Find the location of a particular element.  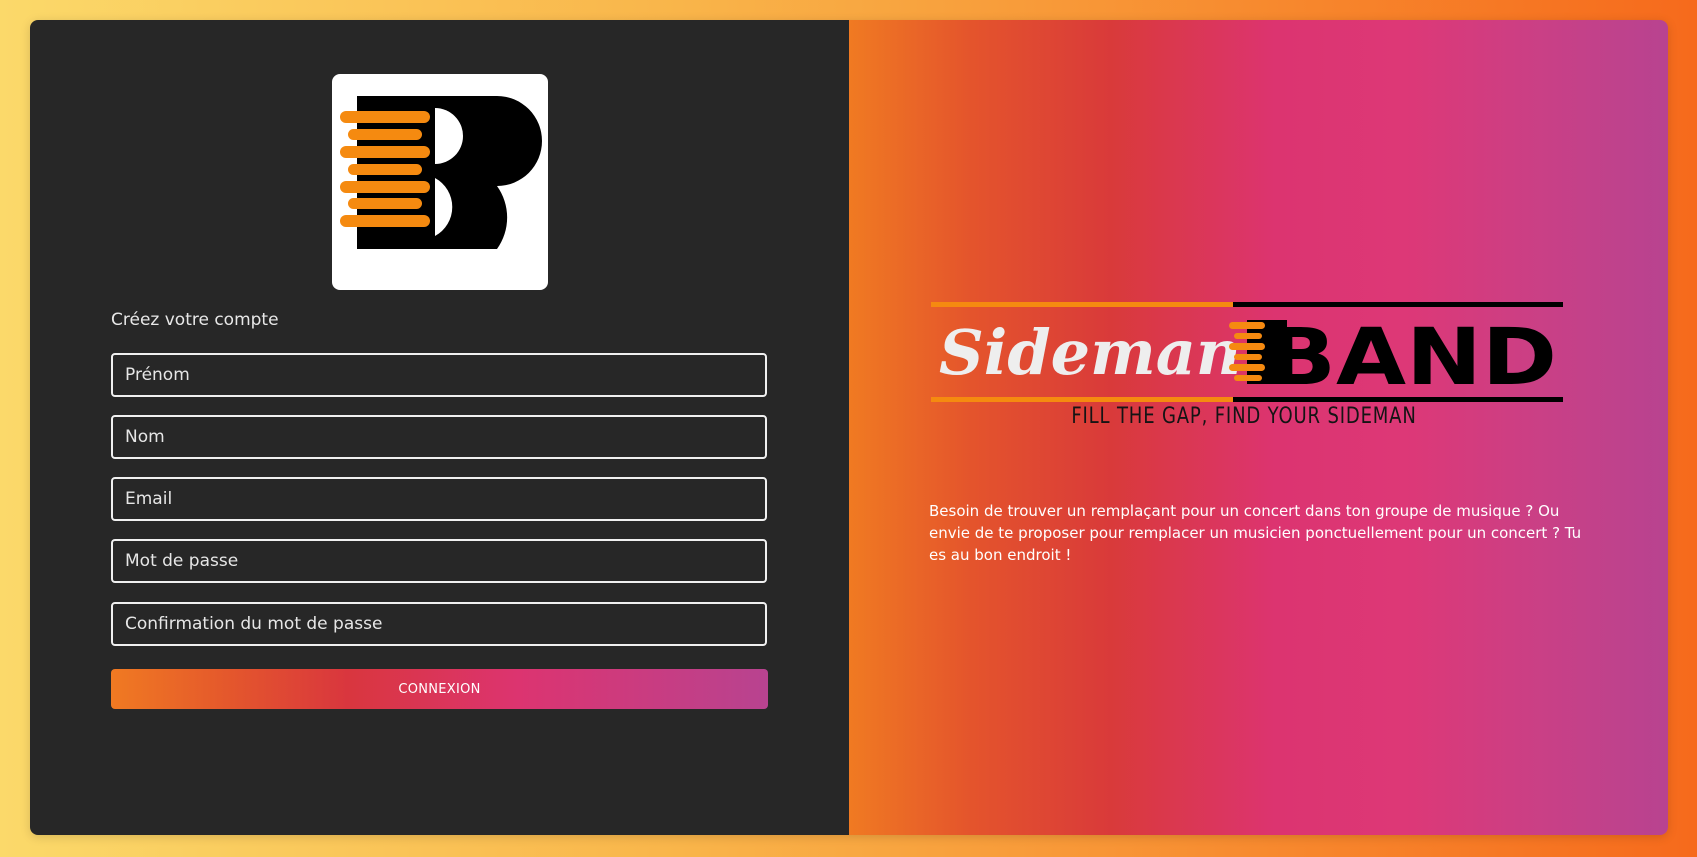

email-input is located at coordinates (439, 499).